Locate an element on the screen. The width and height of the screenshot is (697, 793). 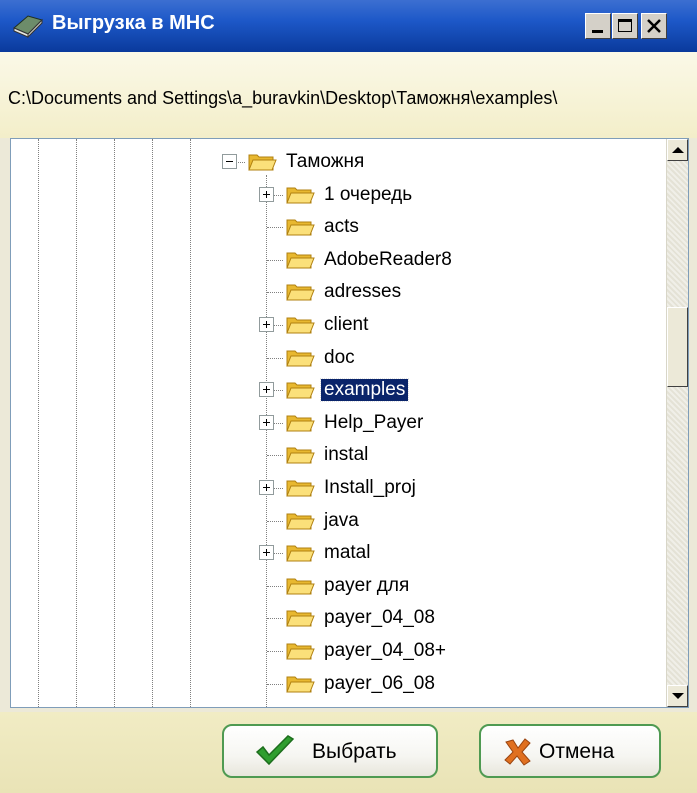
tree-node-label: doc is located at coordinates (339, 357).